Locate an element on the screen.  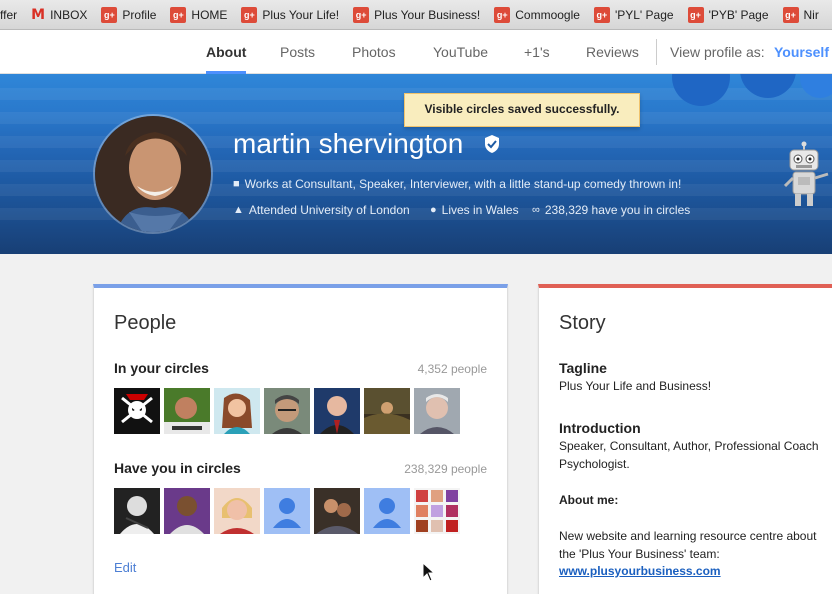
bookmark-pyb-page: g+ 'PYB' Page is located at coordinates (728, 14).